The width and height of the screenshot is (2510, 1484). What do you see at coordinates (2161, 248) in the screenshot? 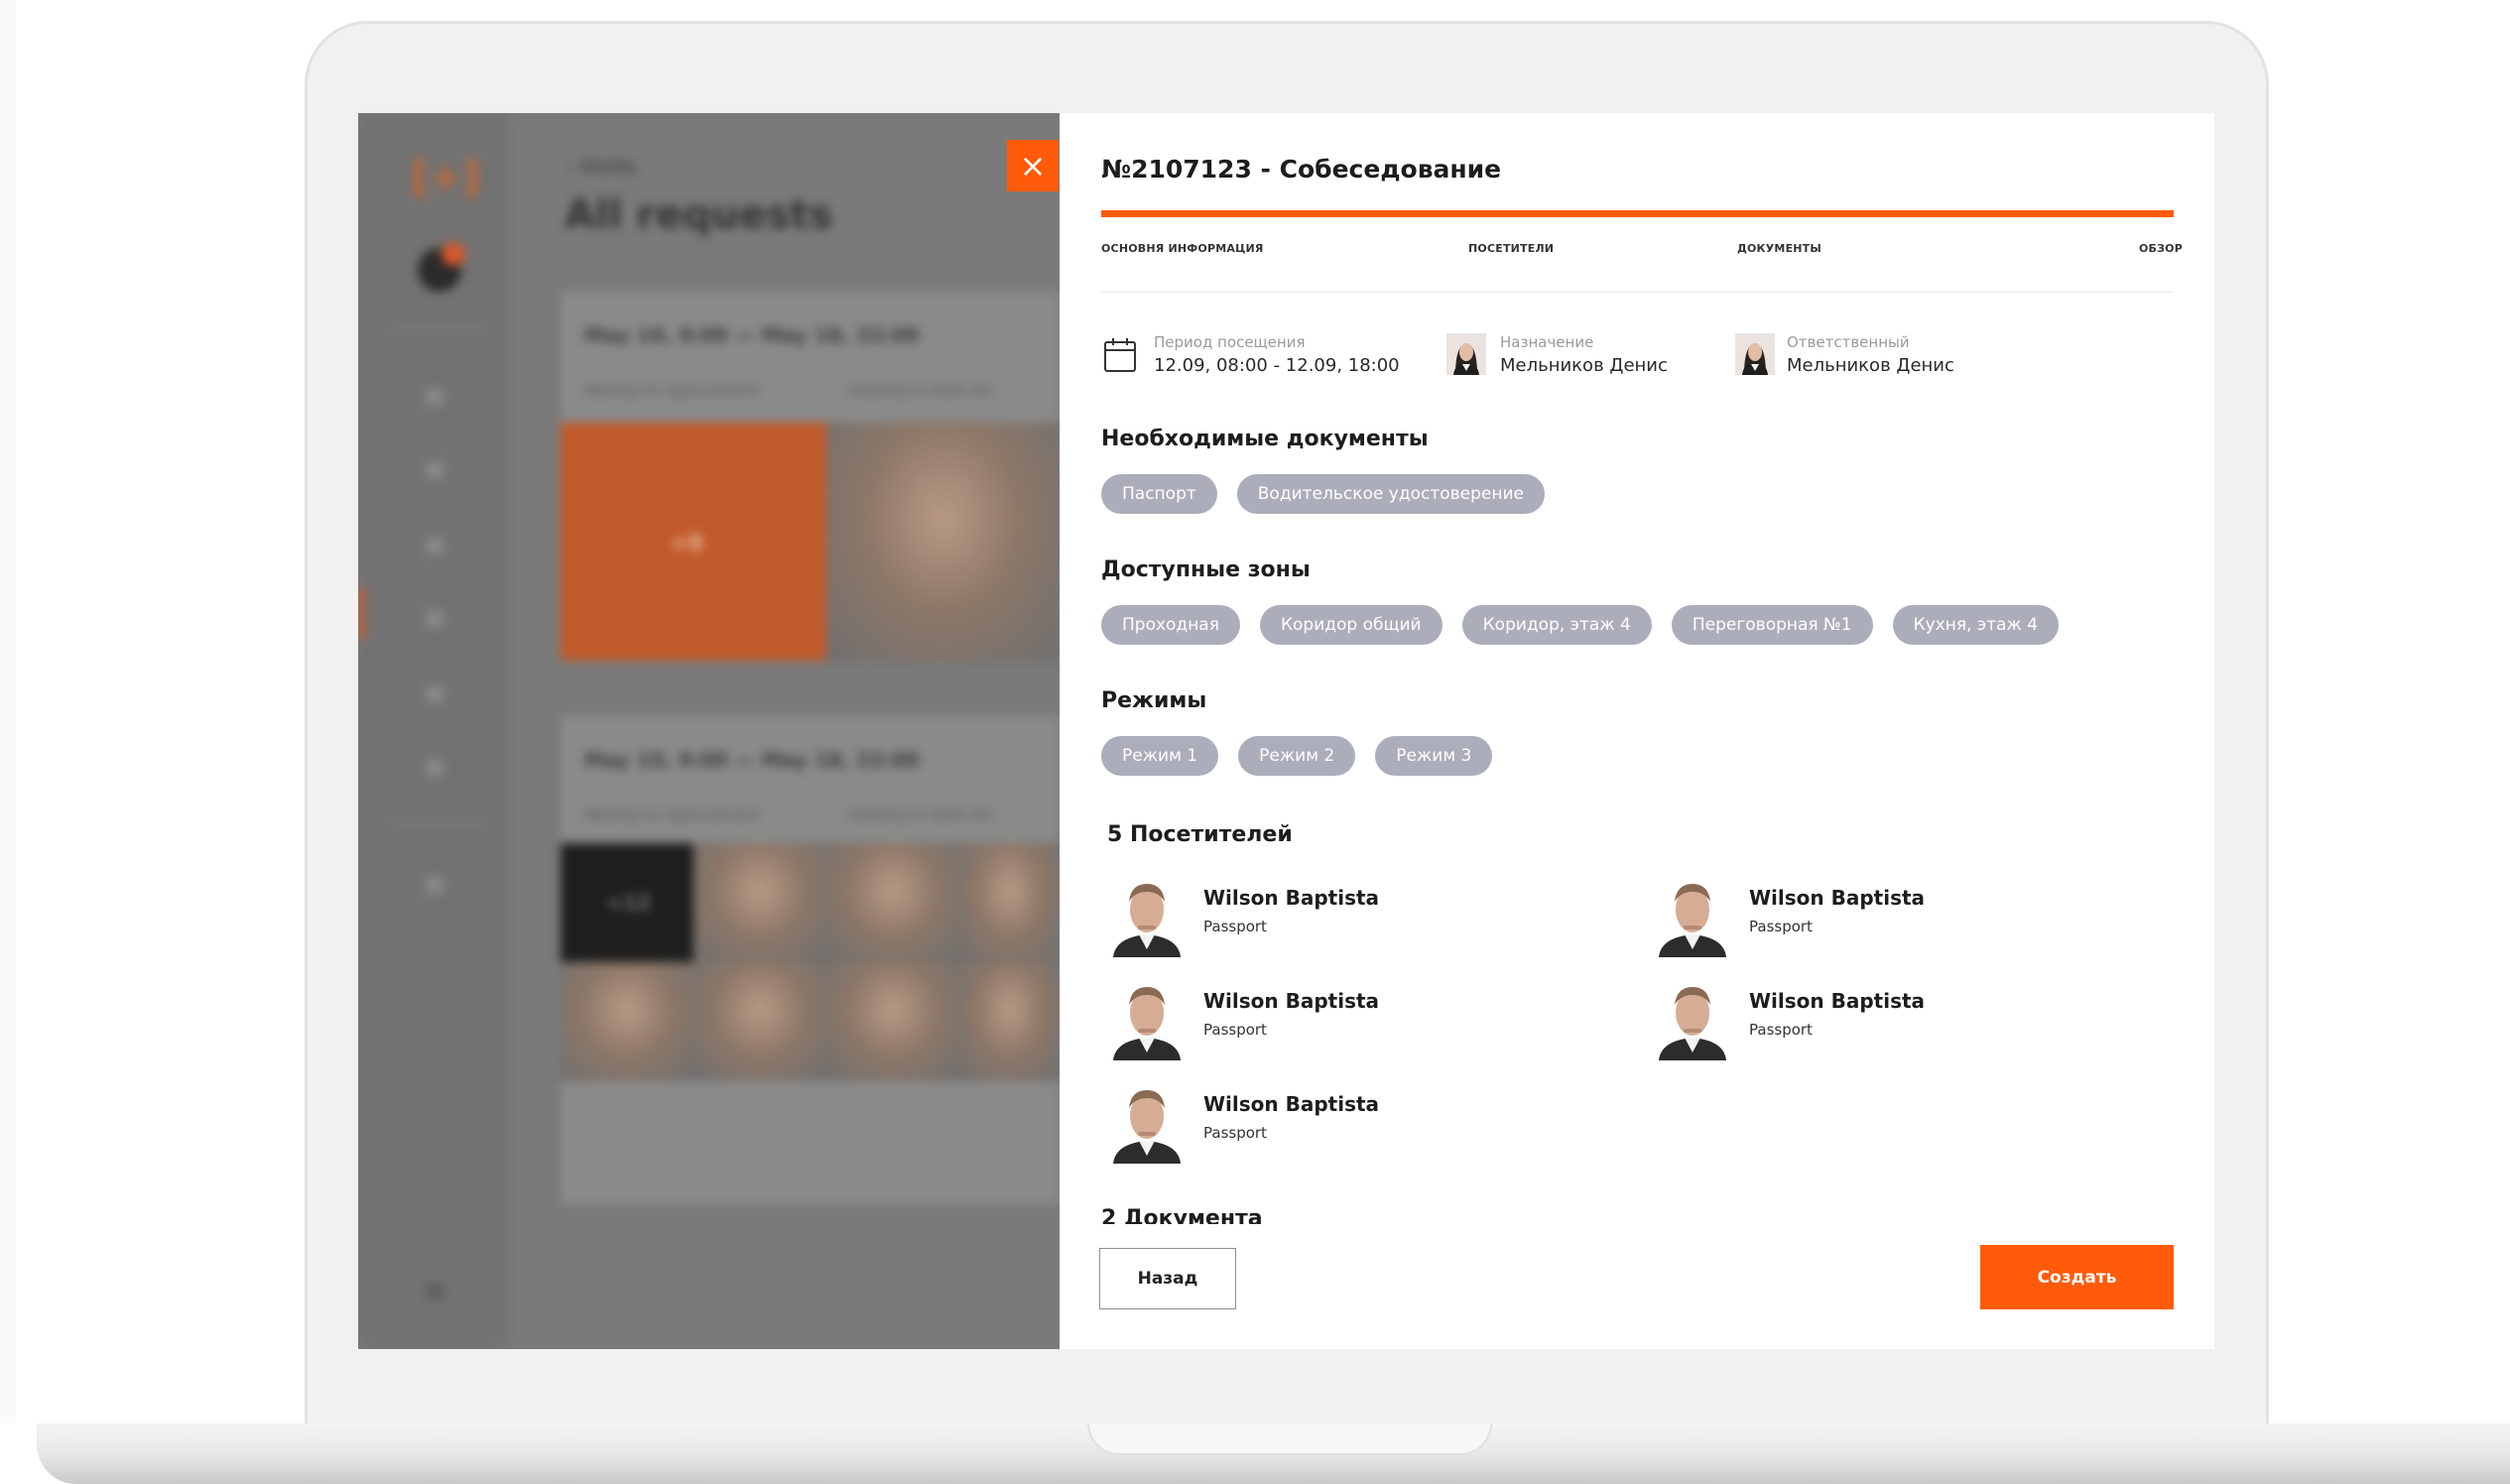
I see `step-review: ОБЗОР` at bounding box center [2161, 248].